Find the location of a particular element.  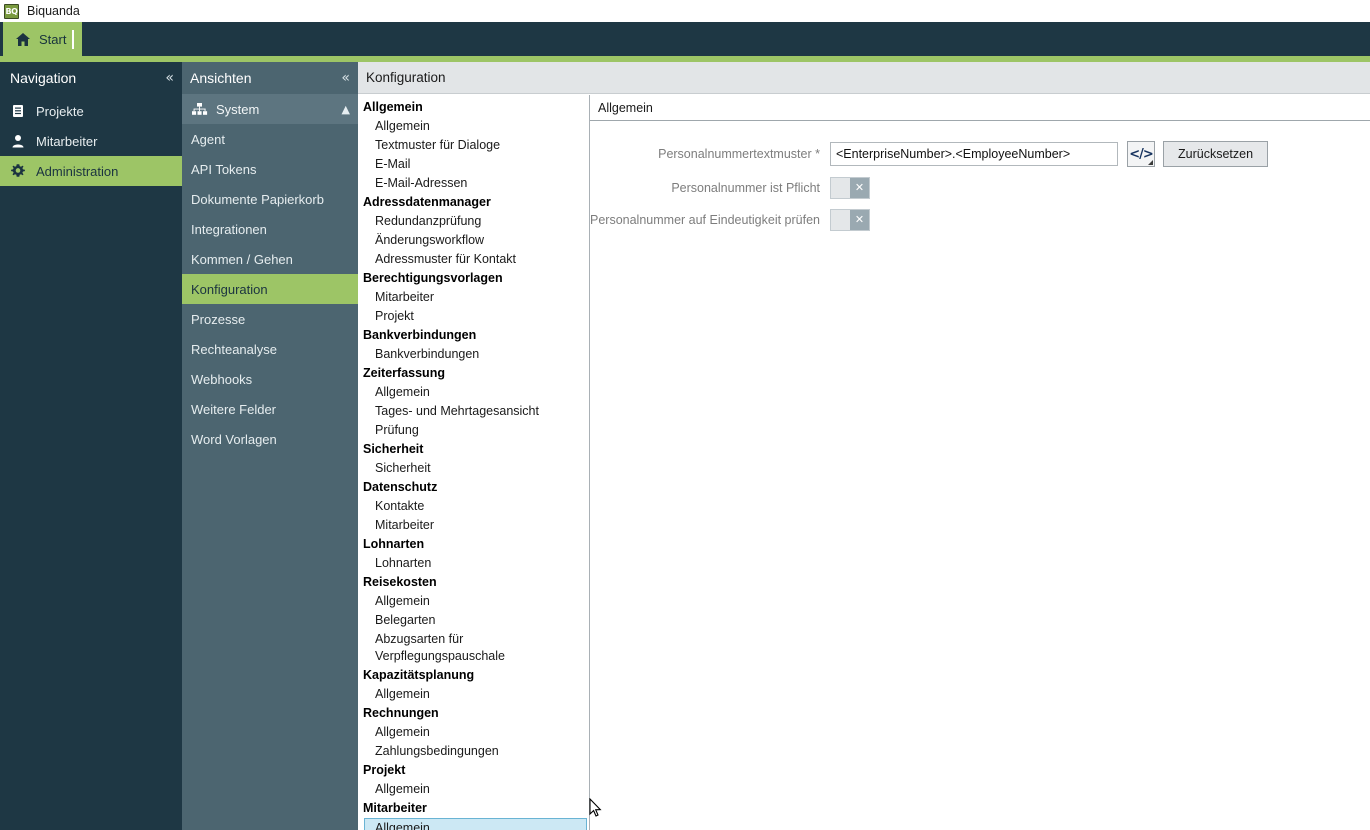

tree-group: Reisekosten is located at coordinates (400, 582).